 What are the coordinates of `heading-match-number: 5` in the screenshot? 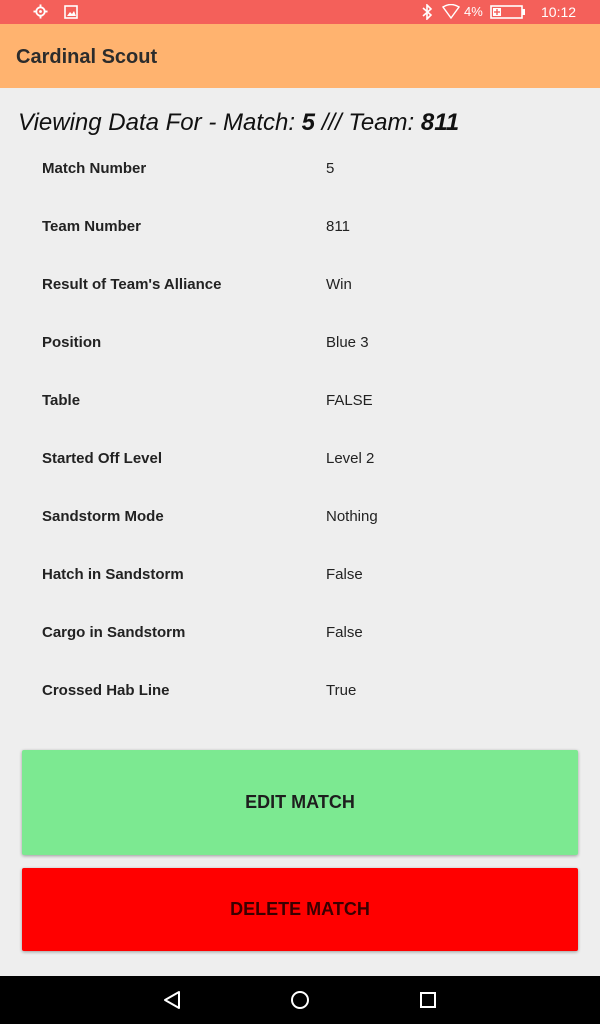 It's located at (308, 122).